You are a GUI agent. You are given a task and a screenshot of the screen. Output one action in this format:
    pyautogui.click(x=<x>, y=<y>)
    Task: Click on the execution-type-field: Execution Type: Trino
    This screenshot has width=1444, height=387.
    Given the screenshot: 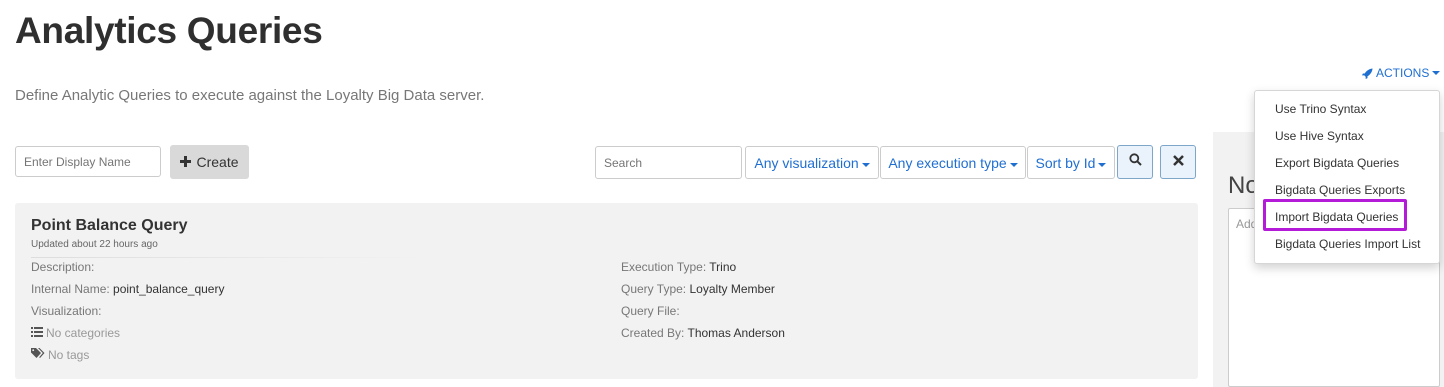 What is the action you would take?
    pyautogui.click(x=678, y=267)
    